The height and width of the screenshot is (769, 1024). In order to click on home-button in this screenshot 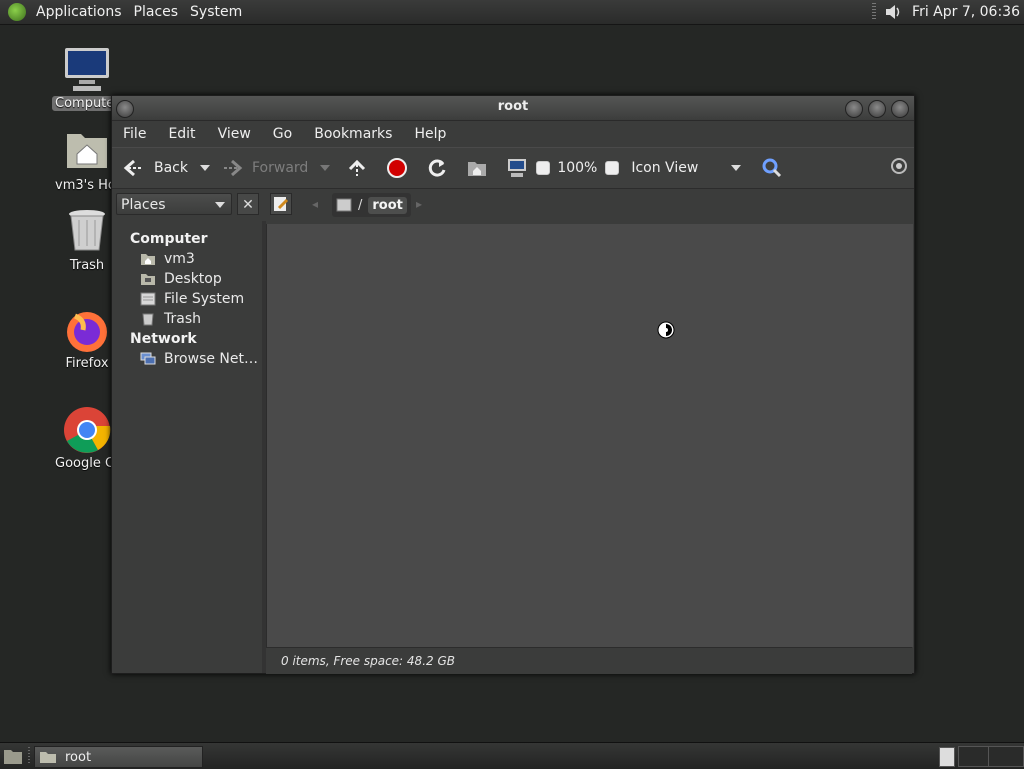, I will do `click(477, 168)`.